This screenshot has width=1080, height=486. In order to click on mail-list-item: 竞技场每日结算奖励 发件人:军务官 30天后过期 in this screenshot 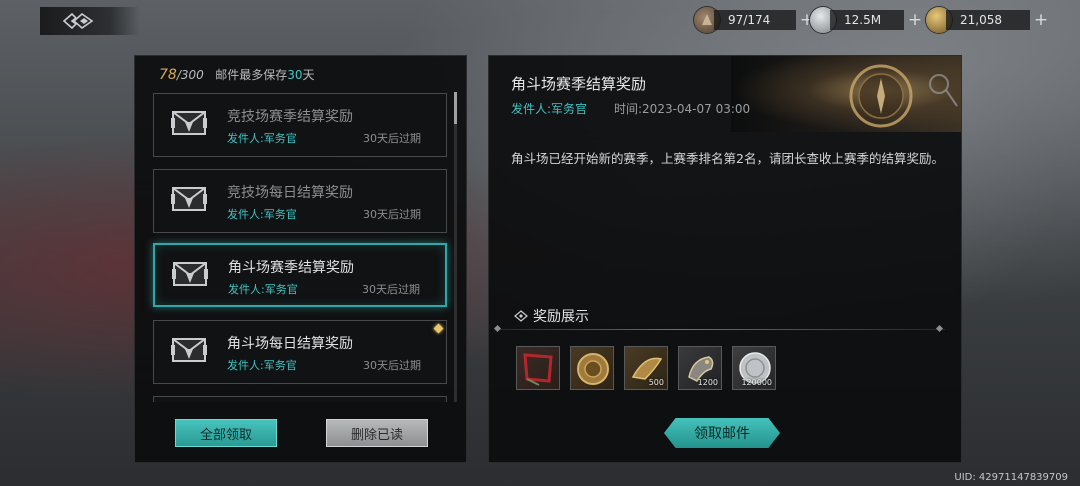, I will do `click(300, 201)`.